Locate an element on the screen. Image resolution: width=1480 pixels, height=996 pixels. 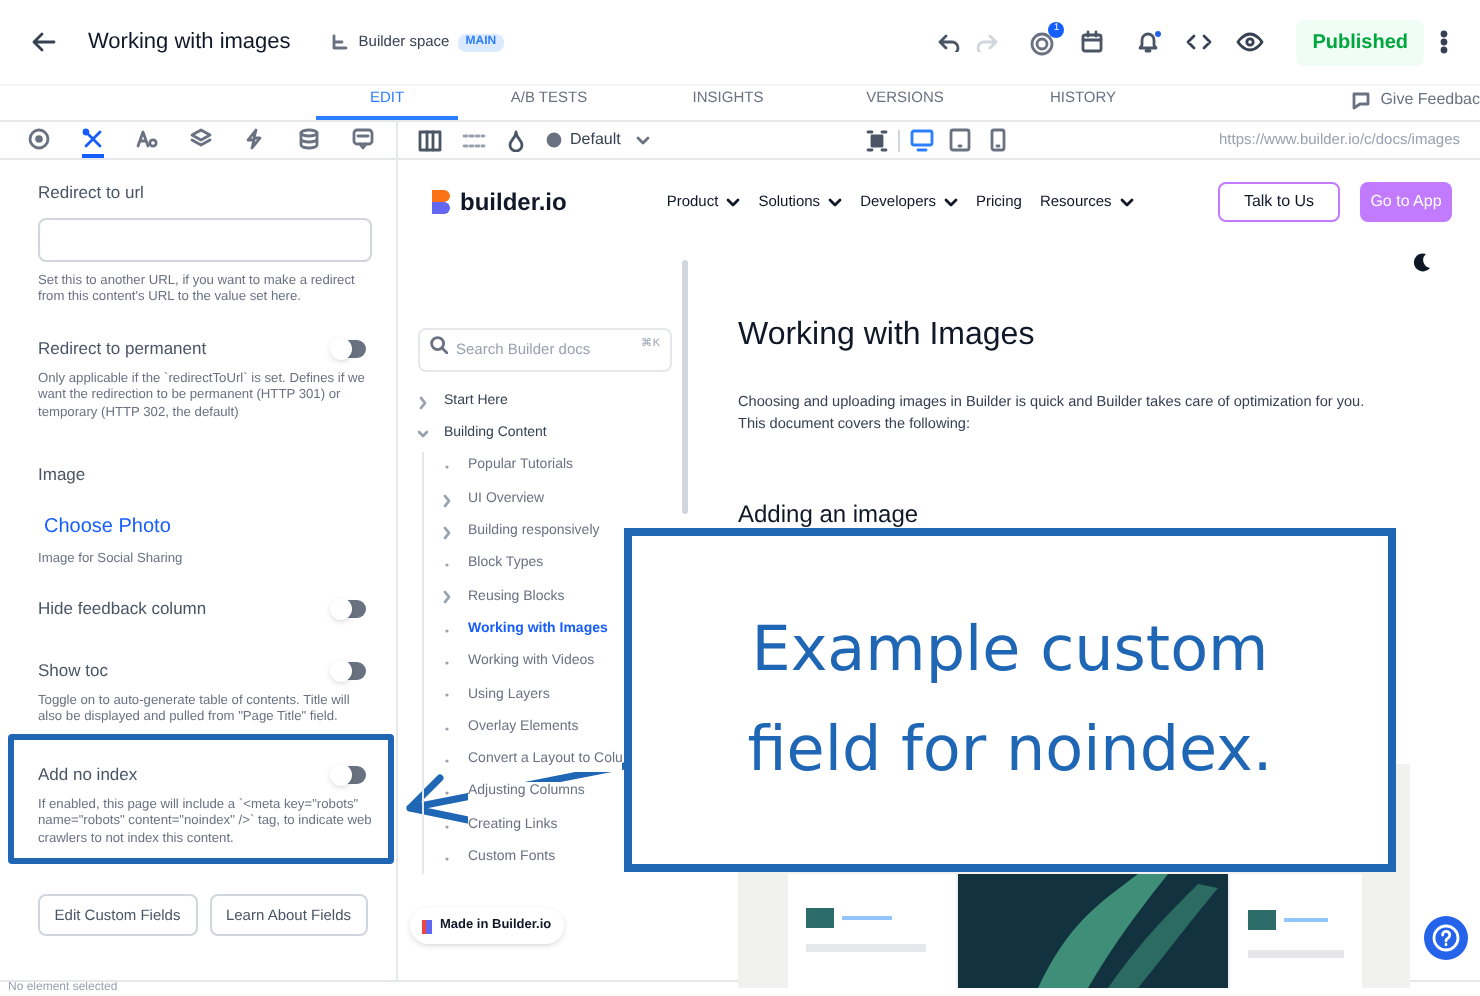
help-icon is located at coordinates (1446, 938).